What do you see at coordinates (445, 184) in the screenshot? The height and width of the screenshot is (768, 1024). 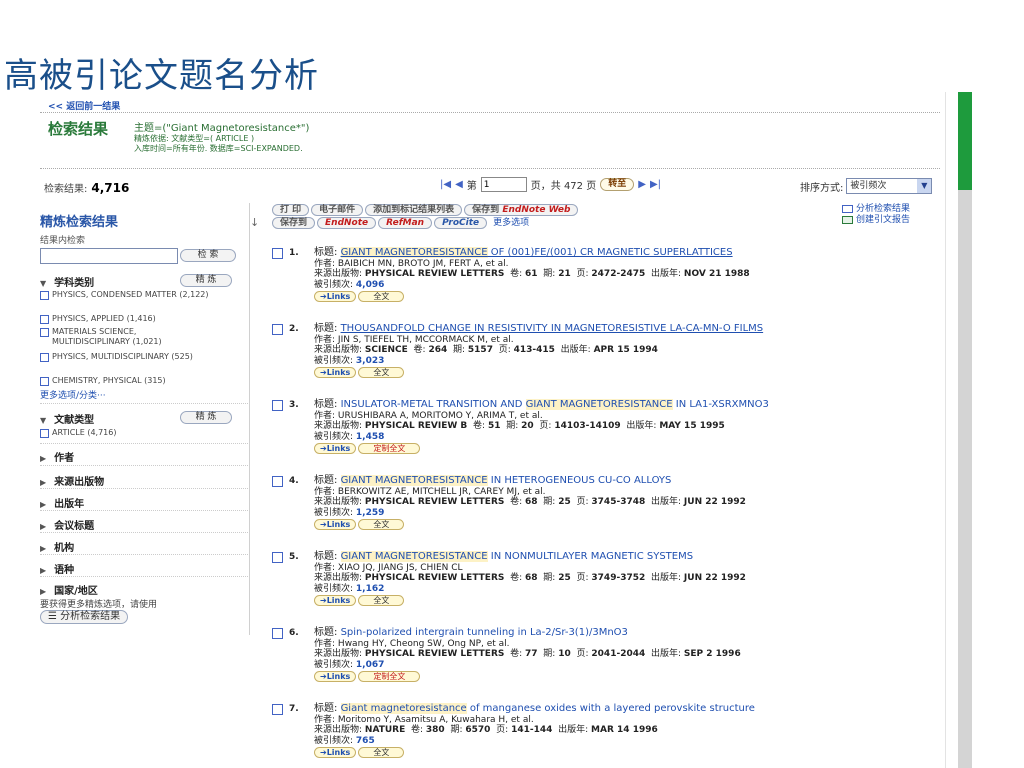 I see `first-page-icon: |◀` at bounding box center [445, 184].